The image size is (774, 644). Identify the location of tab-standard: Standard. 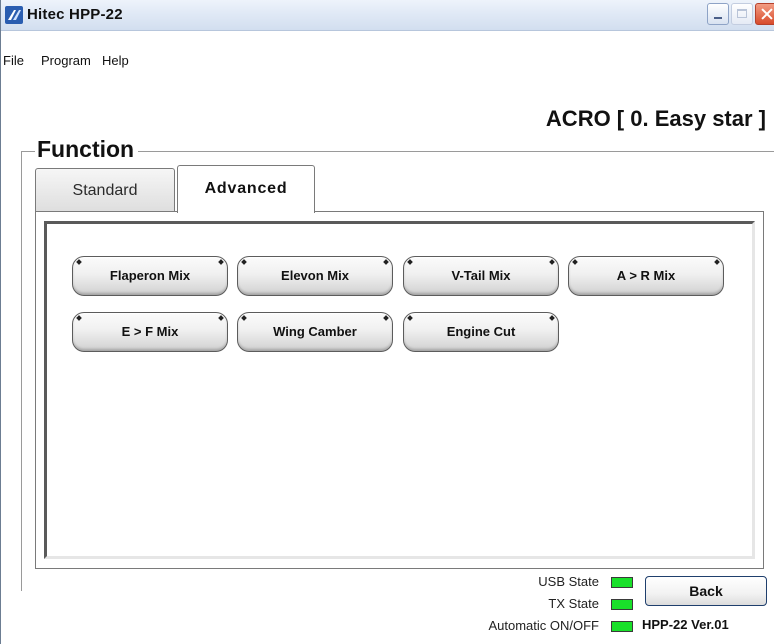
(105, 190).